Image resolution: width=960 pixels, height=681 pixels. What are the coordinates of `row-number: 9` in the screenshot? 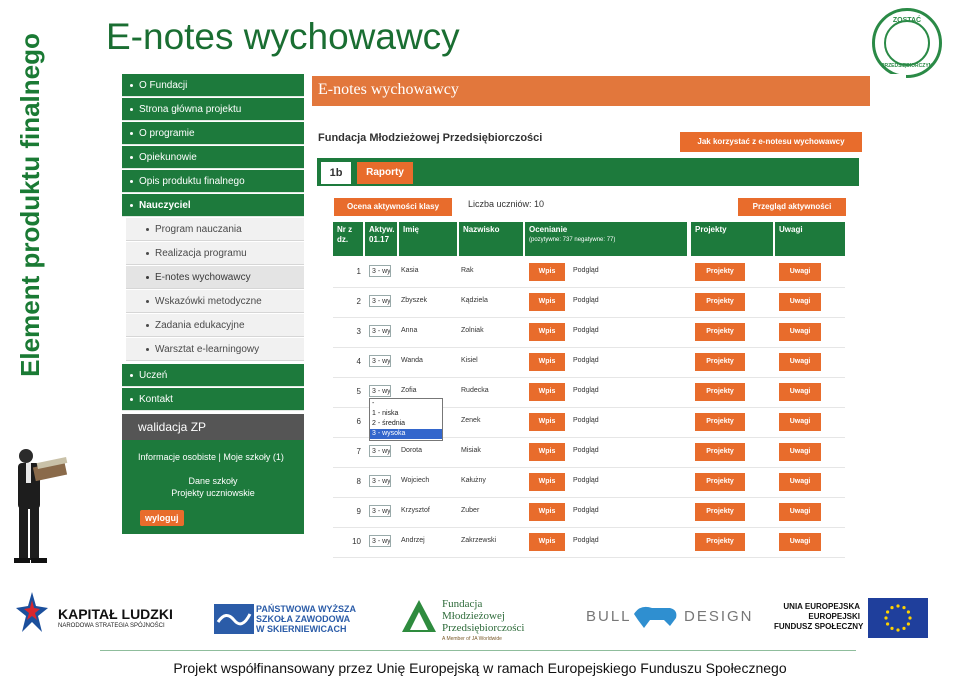 It's located at (358, 511).